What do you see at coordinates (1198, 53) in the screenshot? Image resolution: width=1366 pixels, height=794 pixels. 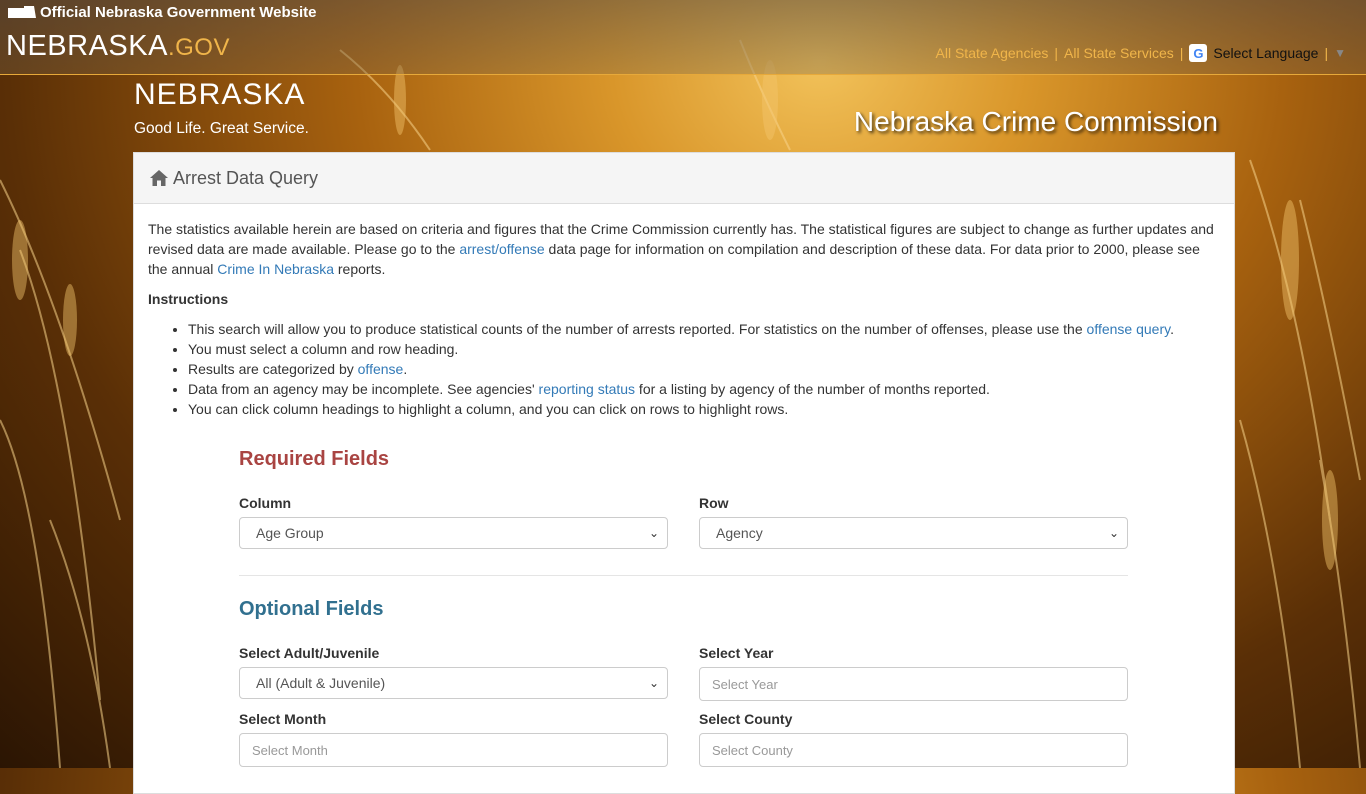 I see `google-icon: G` at bounding box center [1198, 53].